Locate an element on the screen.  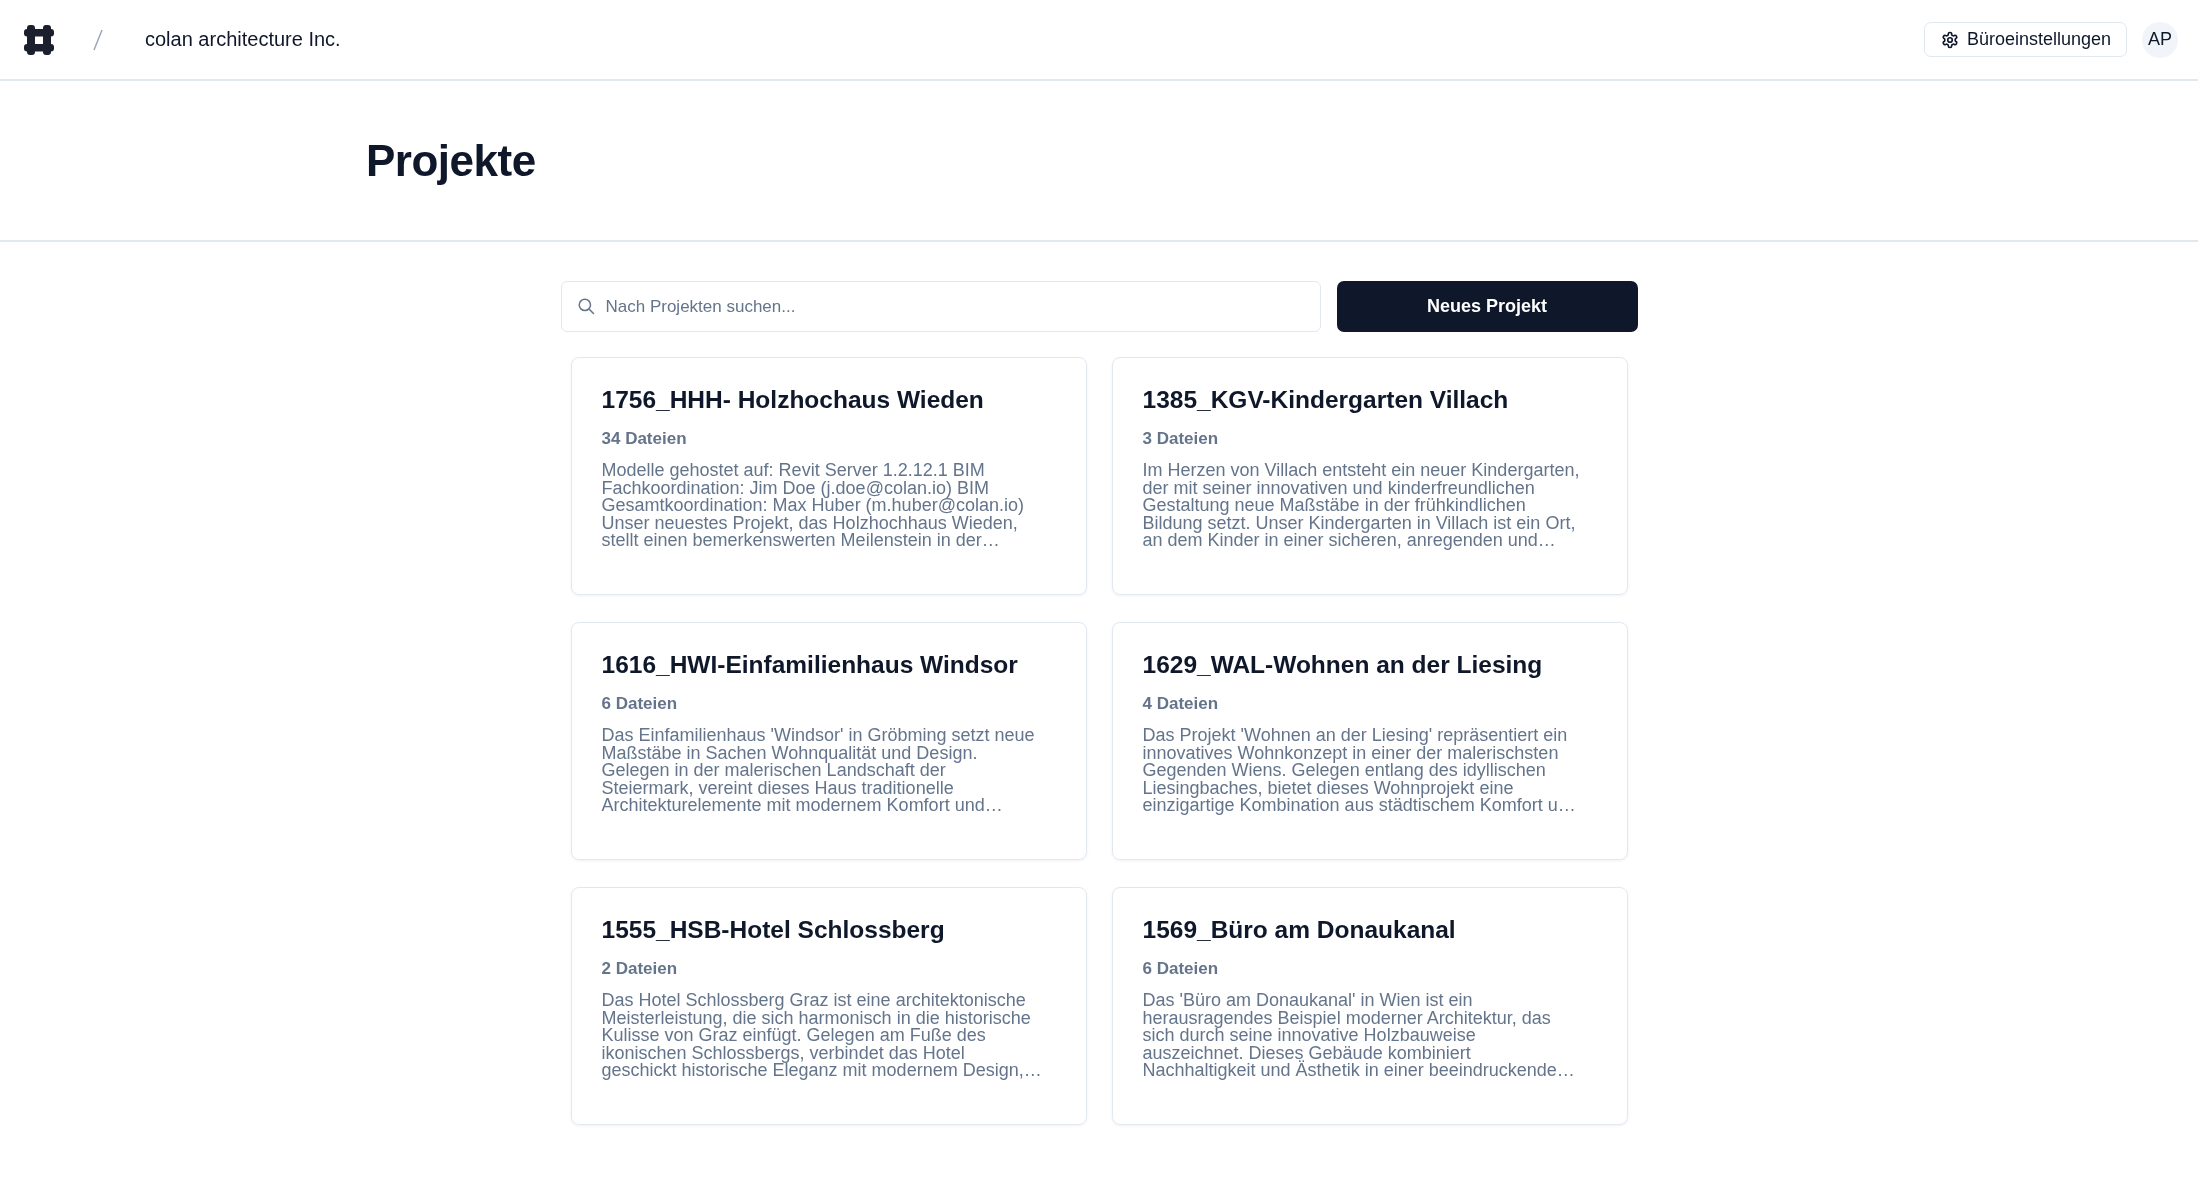
file-count: 4 Dateien is located at coordinates (1180, 704).